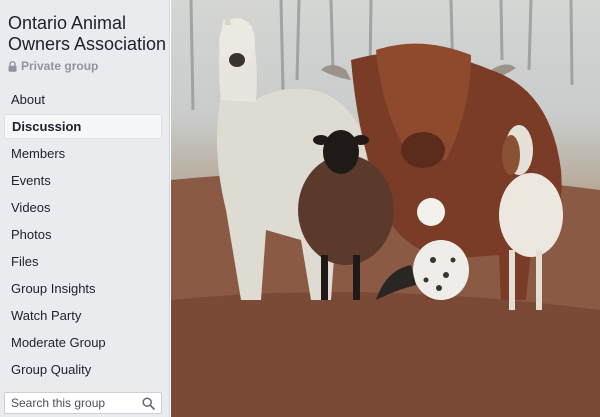 This screenshot has width=600, height=417. What do you see at coordinates (83, 315) in the screenshot?
I see `nav-item-watch-party: Watch Party` at bounding box center [83, 315].